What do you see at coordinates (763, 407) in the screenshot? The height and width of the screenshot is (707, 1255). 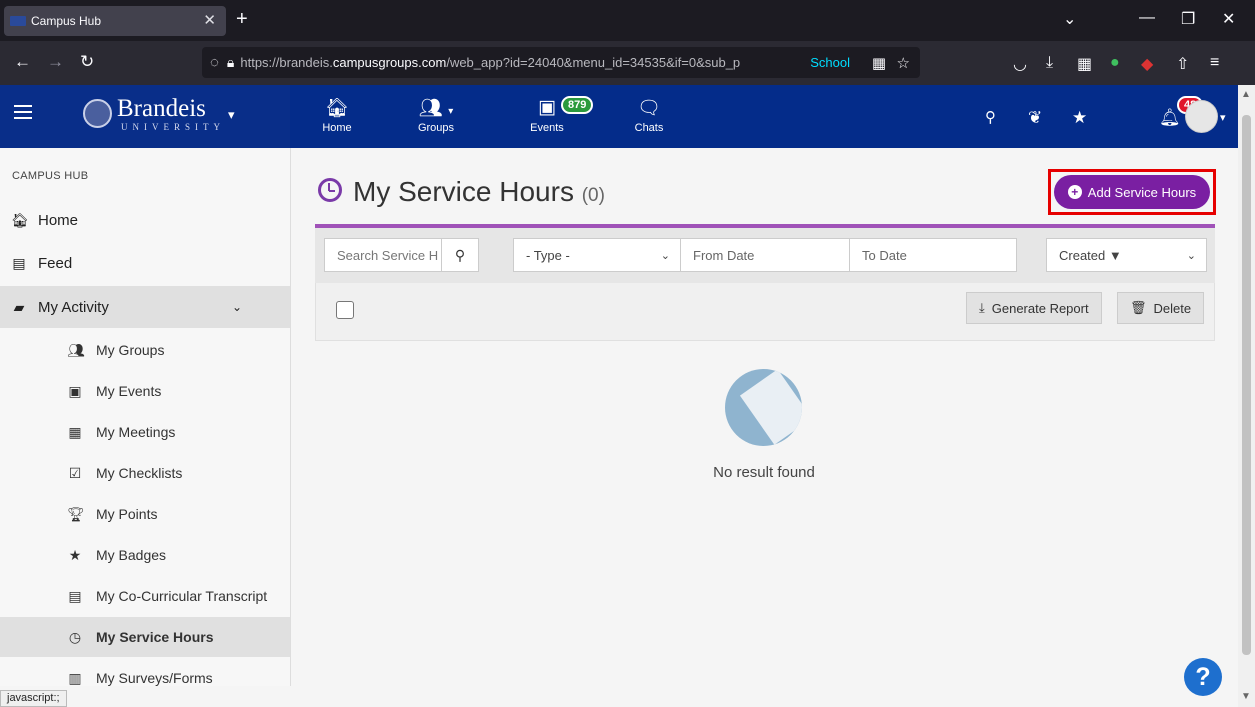 I see `empty-state-illustration` at bounding box center [763, 407].